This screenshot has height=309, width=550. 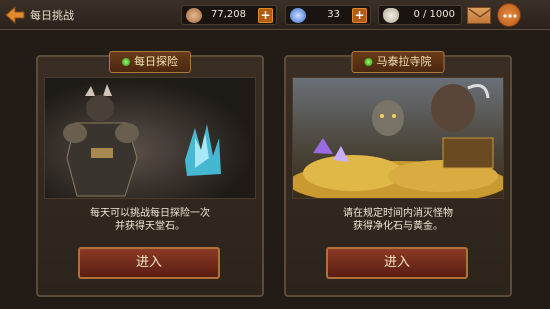 What do you see at coordinates (150, 213) in the screenshot?
I see `desc-line-1: 每天可以挑战每日探险一次` at bounding box center [150, 213].